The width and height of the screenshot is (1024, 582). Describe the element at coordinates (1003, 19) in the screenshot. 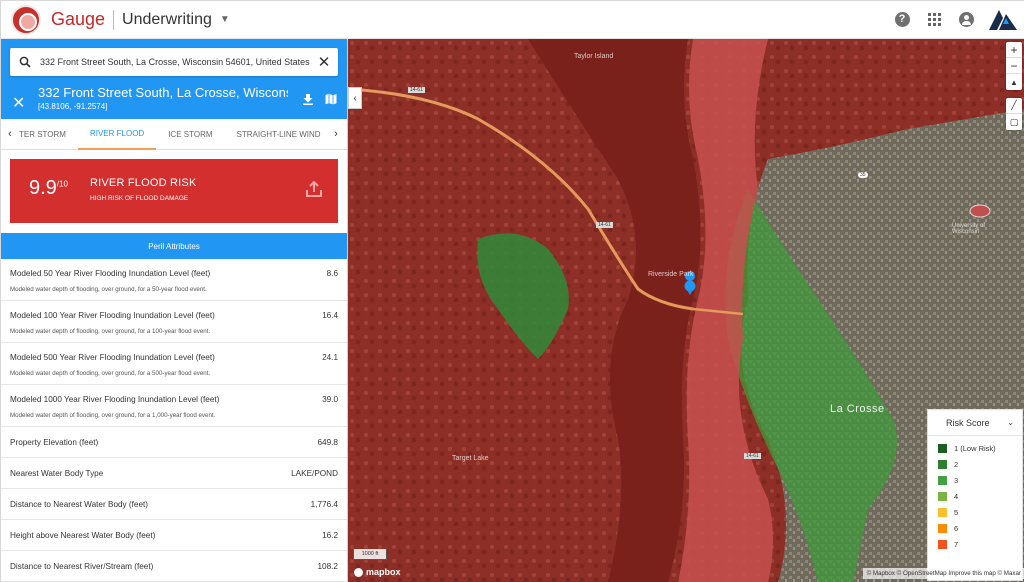

I see `company-logo-icon` at that location.